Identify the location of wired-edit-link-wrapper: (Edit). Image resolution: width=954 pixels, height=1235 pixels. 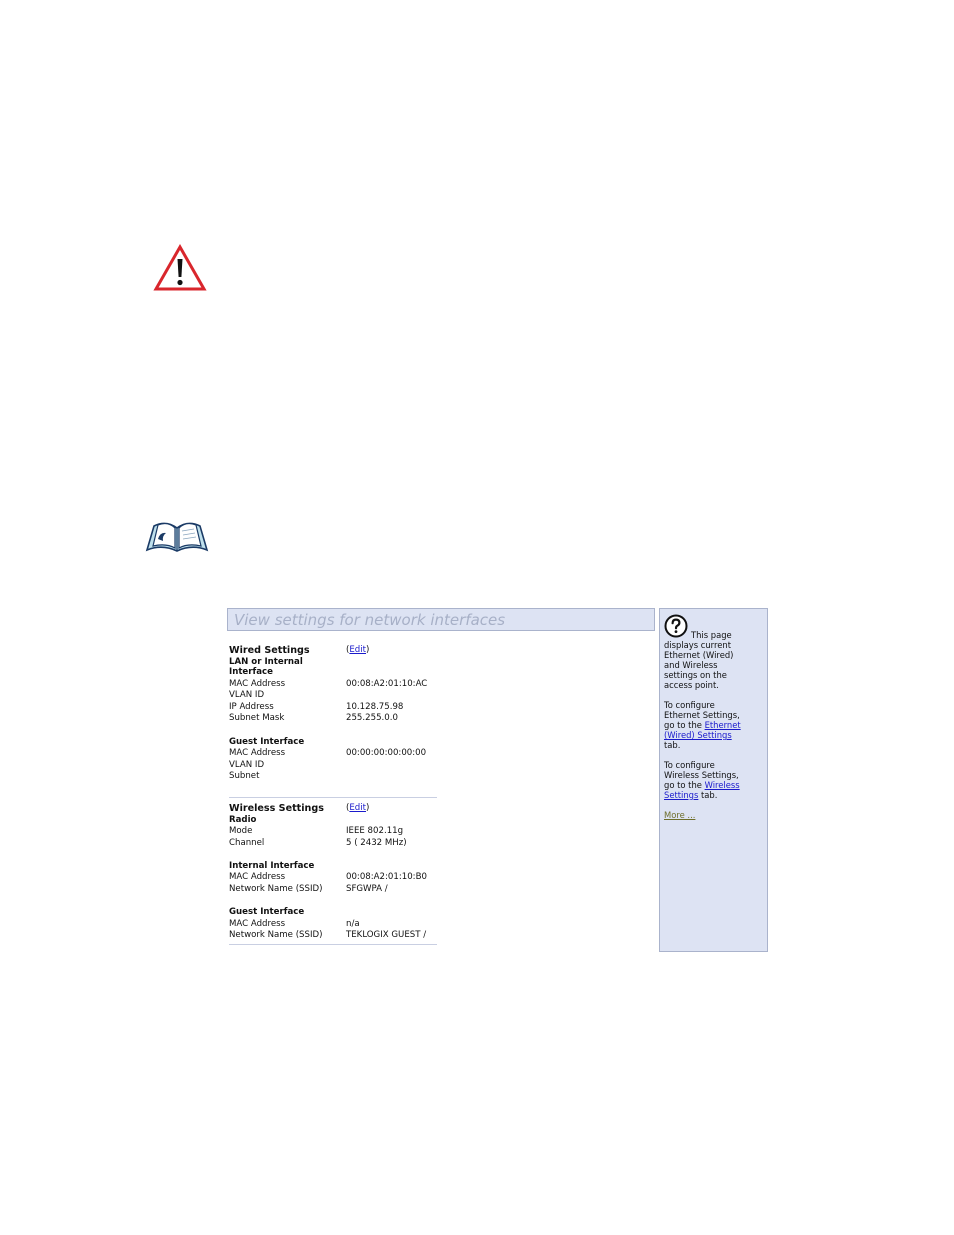
(358, 650).